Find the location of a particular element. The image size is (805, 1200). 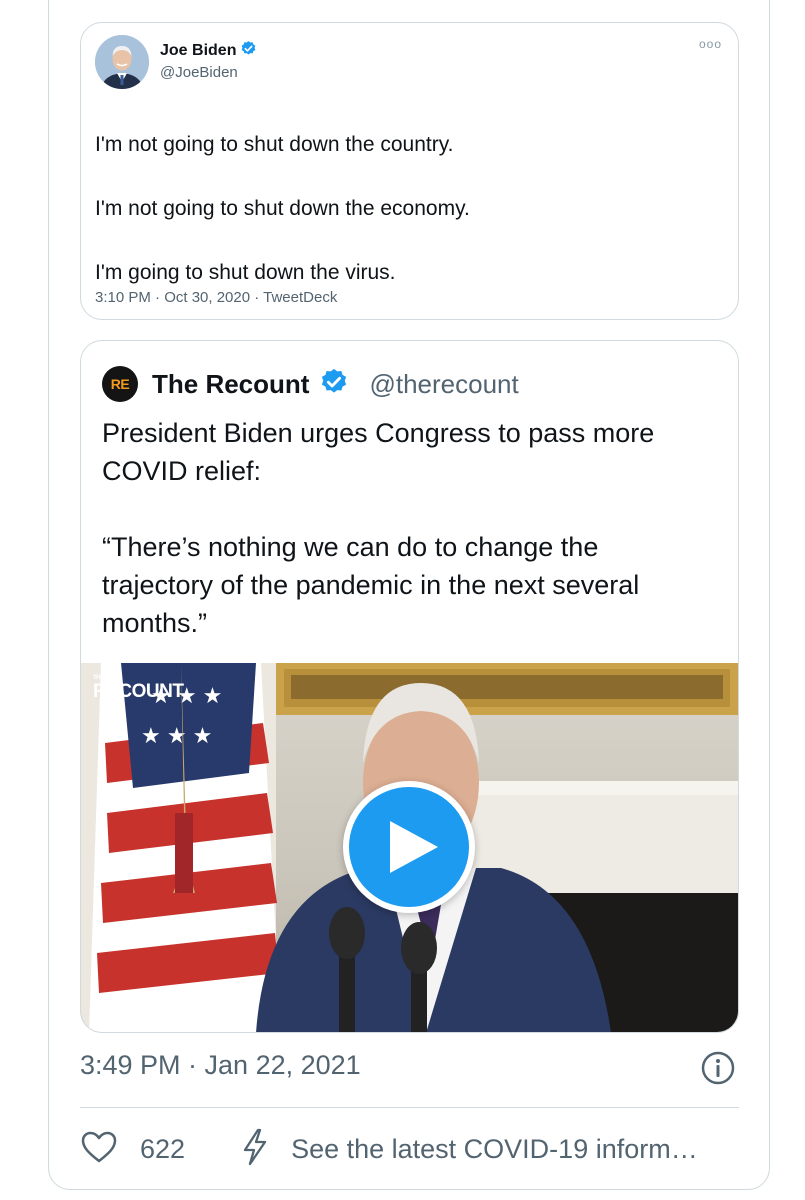

author-handle: @therecount is located at coordinates (443, 384).